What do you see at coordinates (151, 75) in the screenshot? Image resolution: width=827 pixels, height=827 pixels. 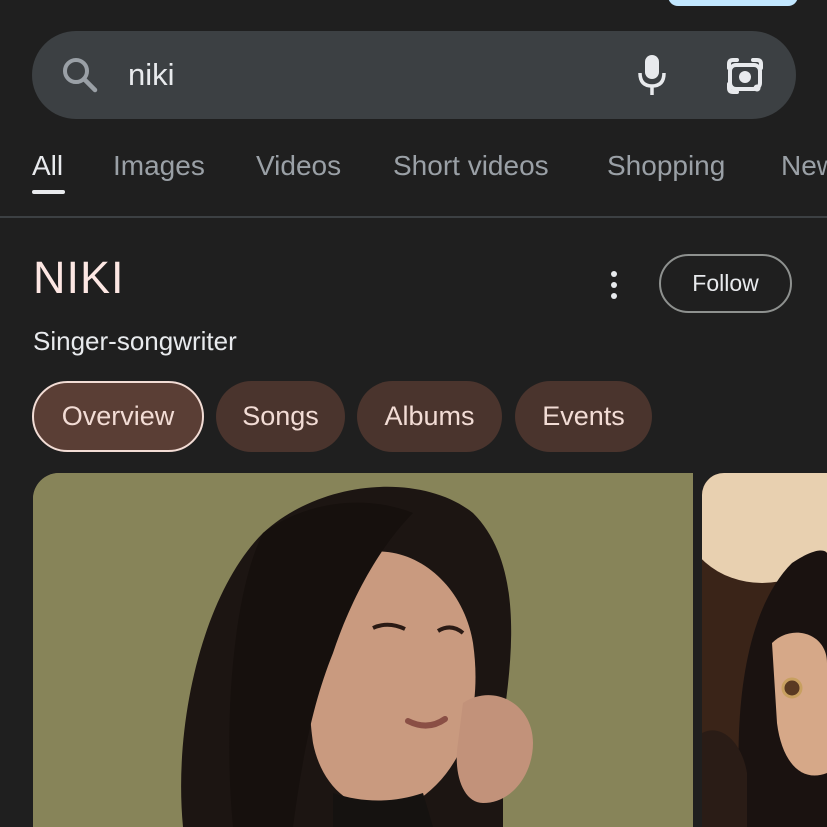 I see `search-input: niki` at bounding box center [151, 75].